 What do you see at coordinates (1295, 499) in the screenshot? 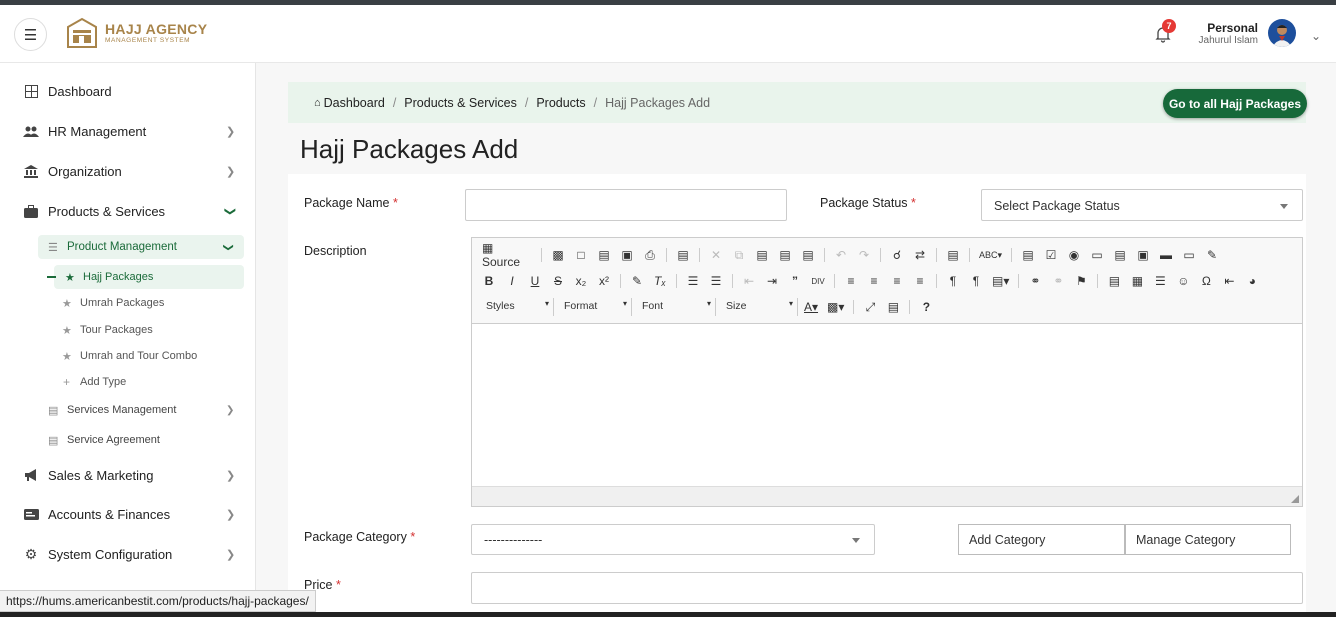
I see `resize-handle-icon` at bounding box center [1295, 499].